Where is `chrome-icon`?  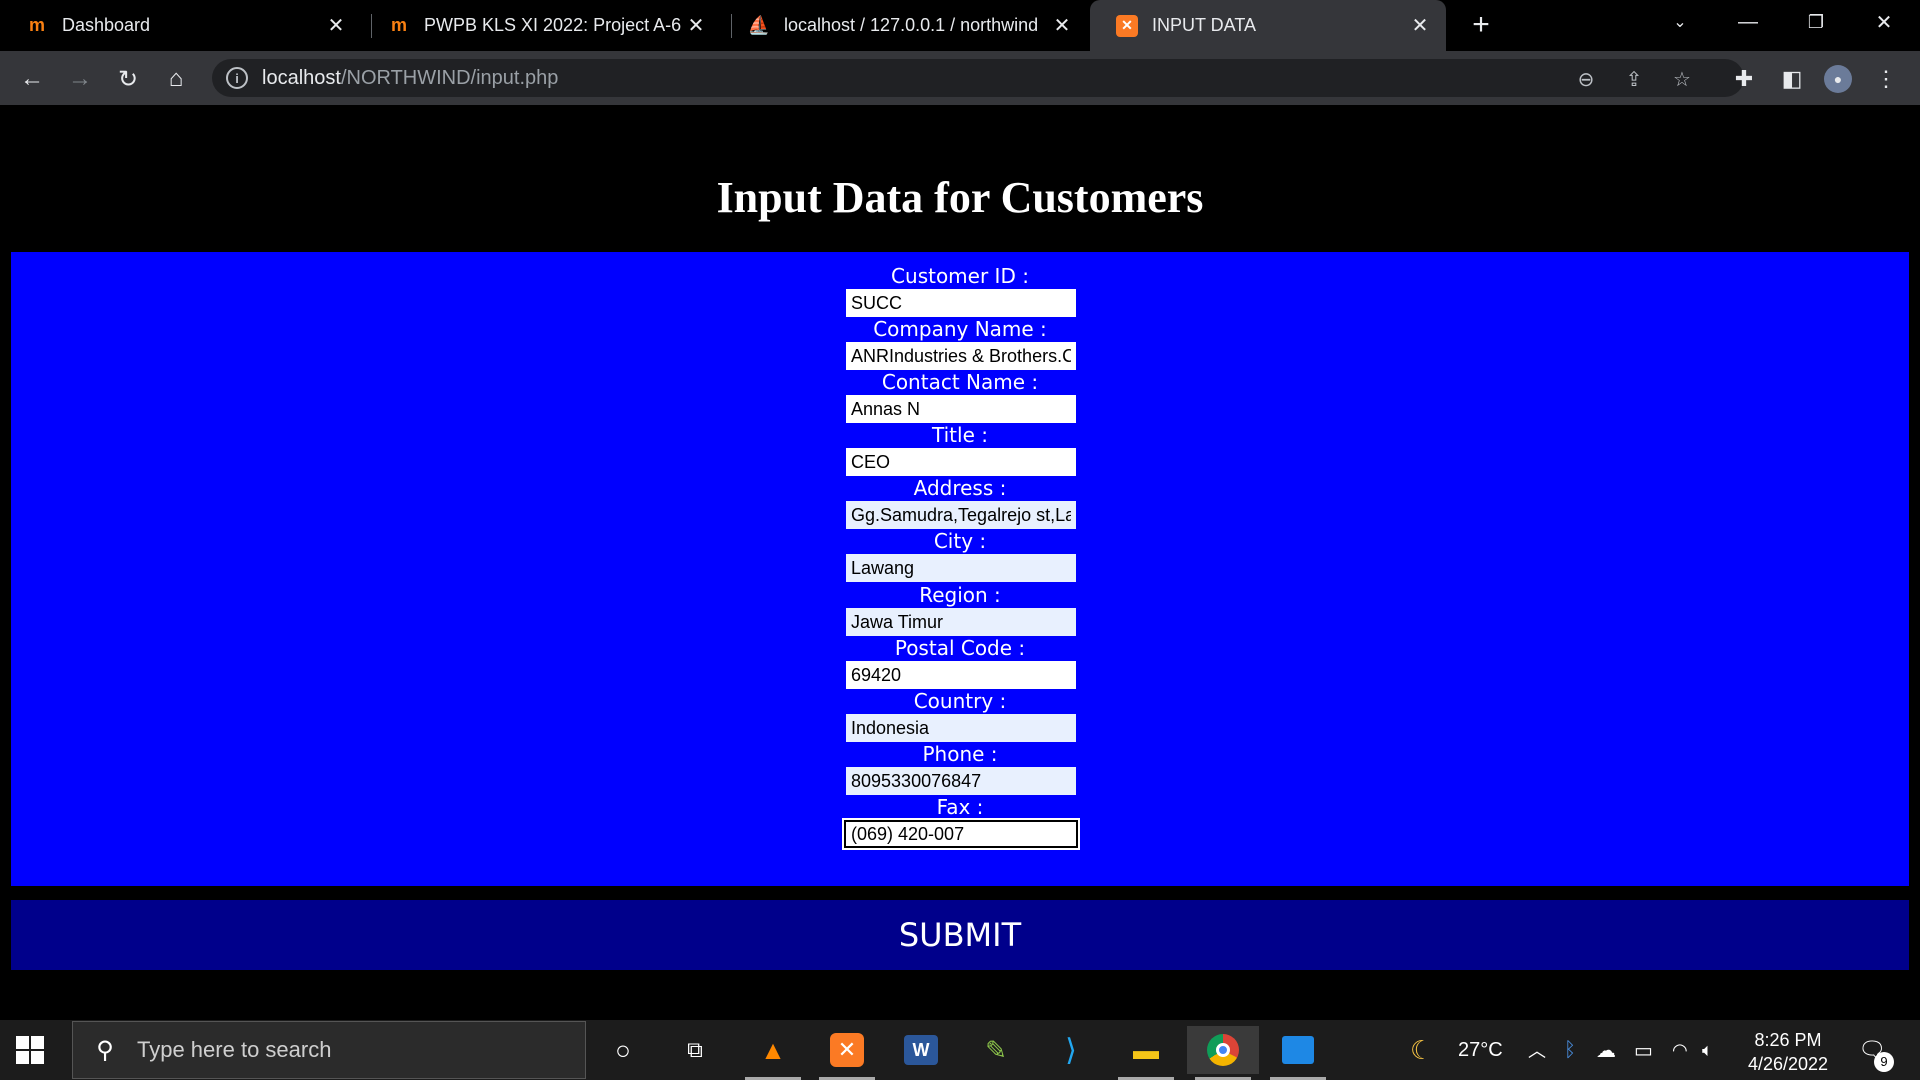
chrome-icon is located at coordinates (1223, 1053).